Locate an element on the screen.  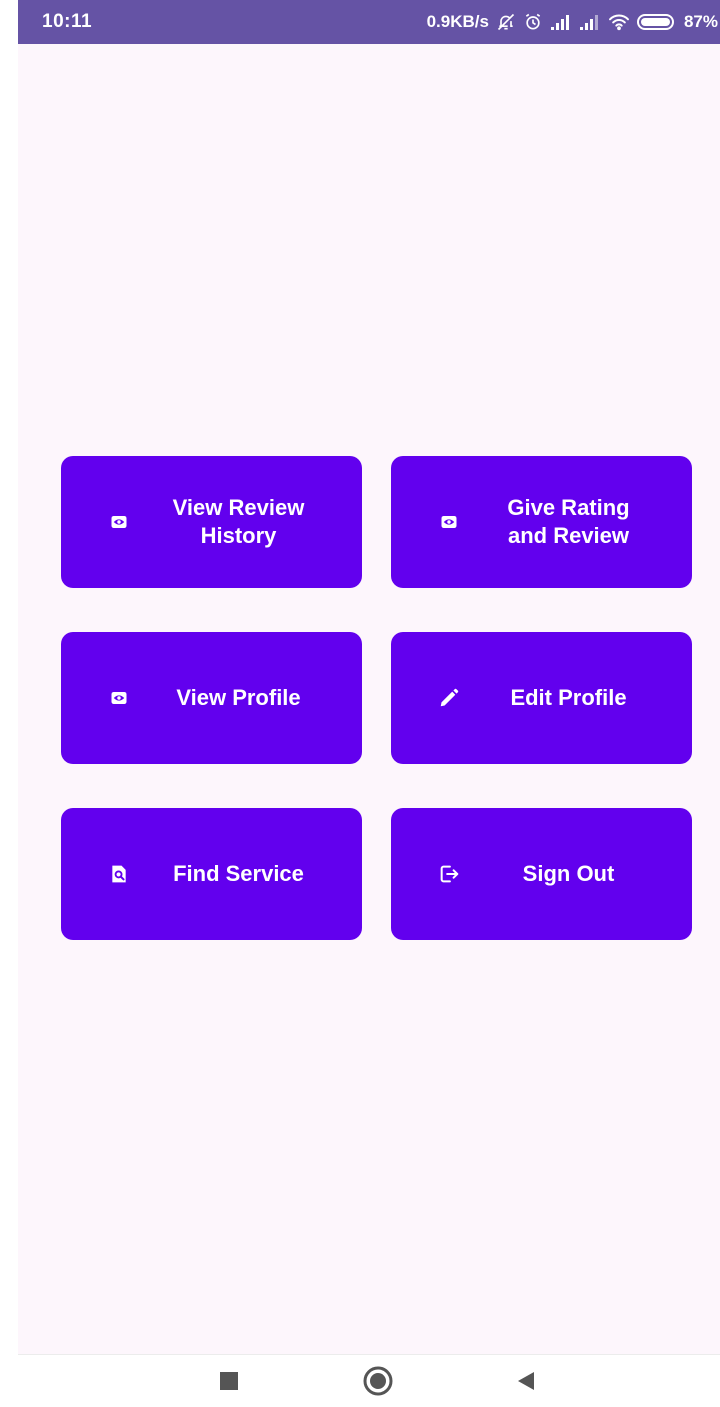
view-profile-button: View Profile is located at coordinates (211, 698).